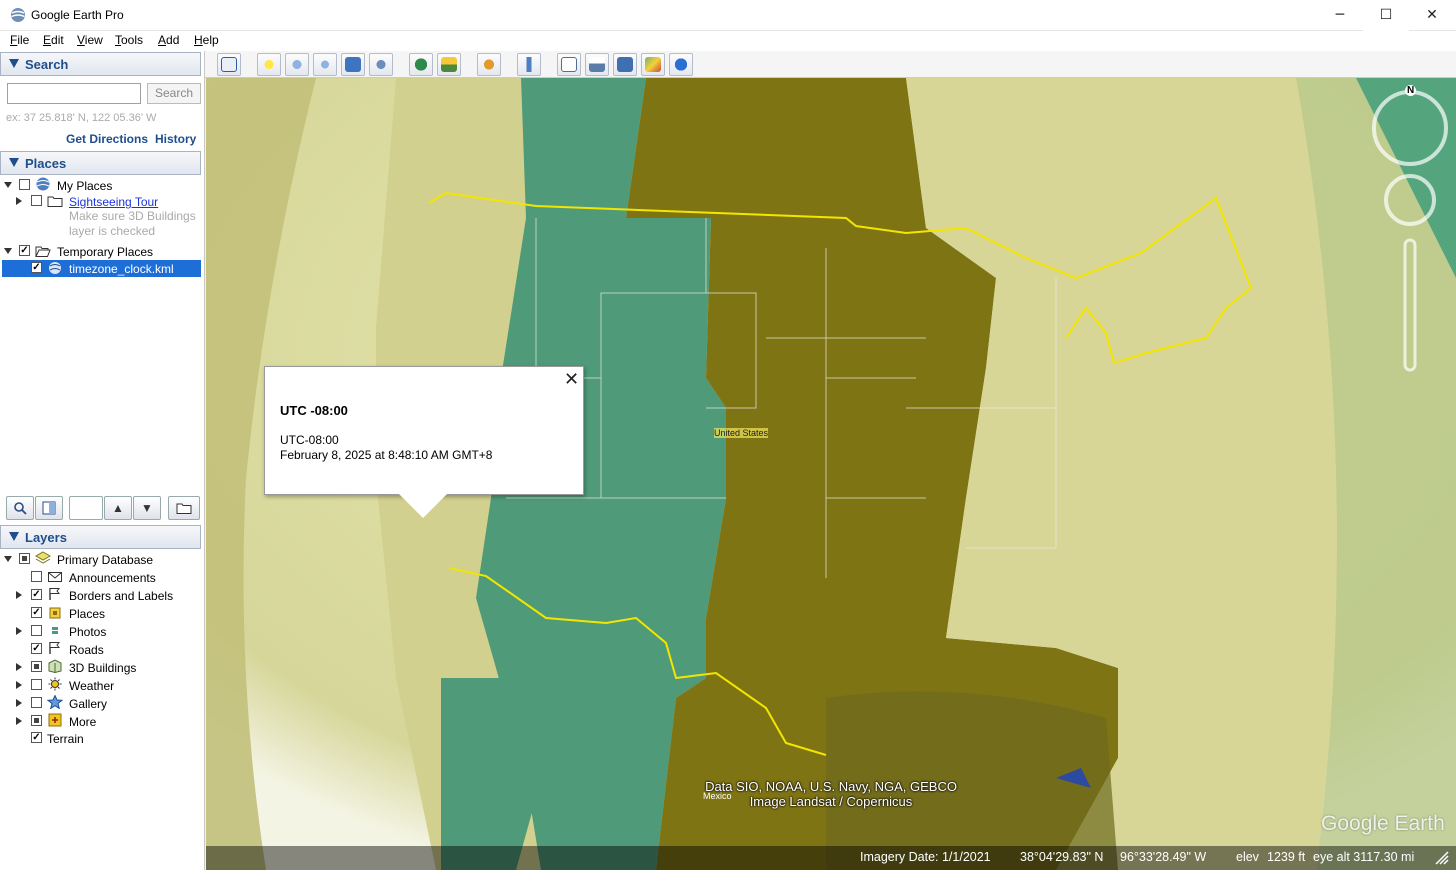 The image size is (1456, 870). I want to click on placemark-icon, so click(269, 64).